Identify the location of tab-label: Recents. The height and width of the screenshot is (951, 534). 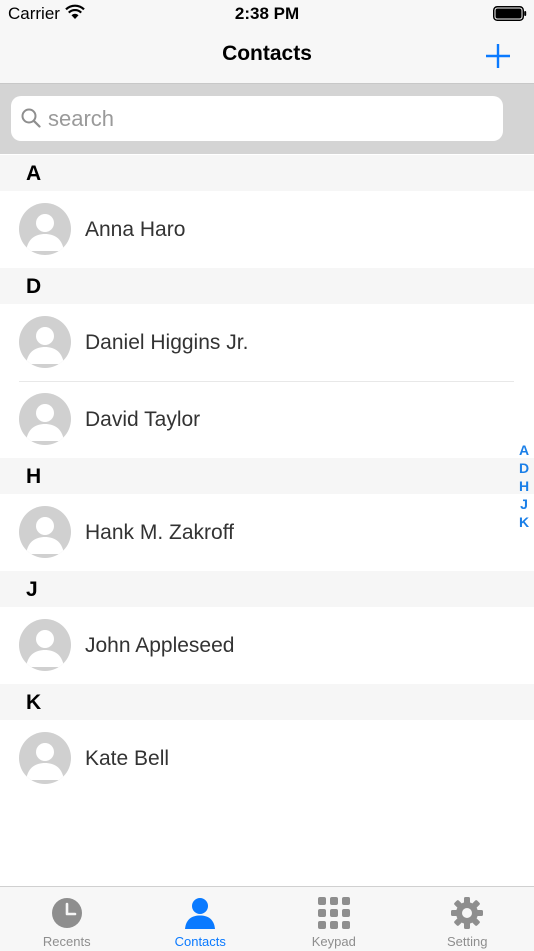
(67, 941).